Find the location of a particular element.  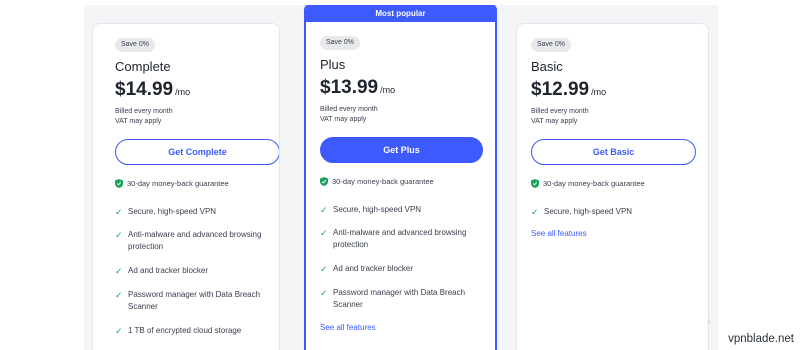

price-amount: $14.99 is located at coordinates (144, 89).